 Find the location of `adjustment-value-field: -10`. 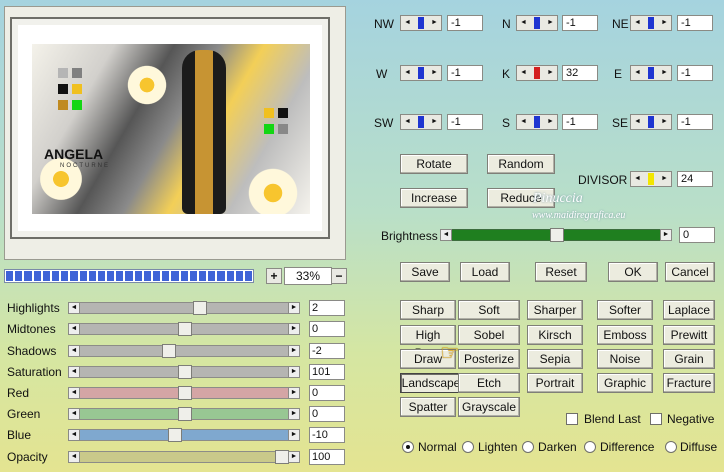

adjustment-value-field: -10 is located at coordinates (327, 435).